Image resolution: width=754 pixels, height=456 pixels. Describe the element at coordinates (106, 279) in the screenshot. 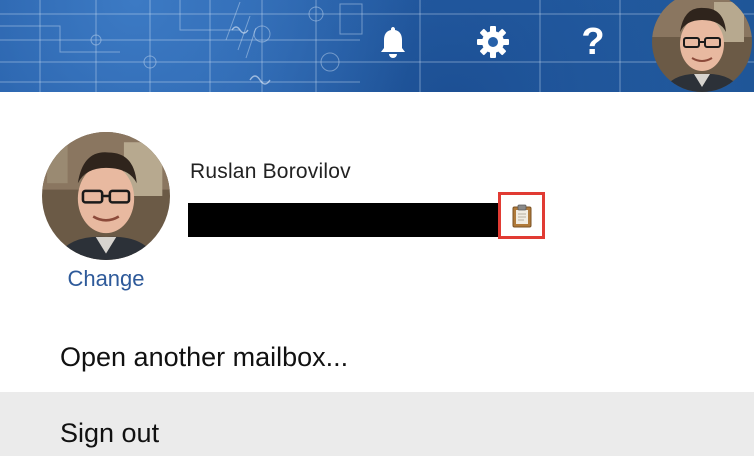

I see `change-photo-link: Change` at that location.